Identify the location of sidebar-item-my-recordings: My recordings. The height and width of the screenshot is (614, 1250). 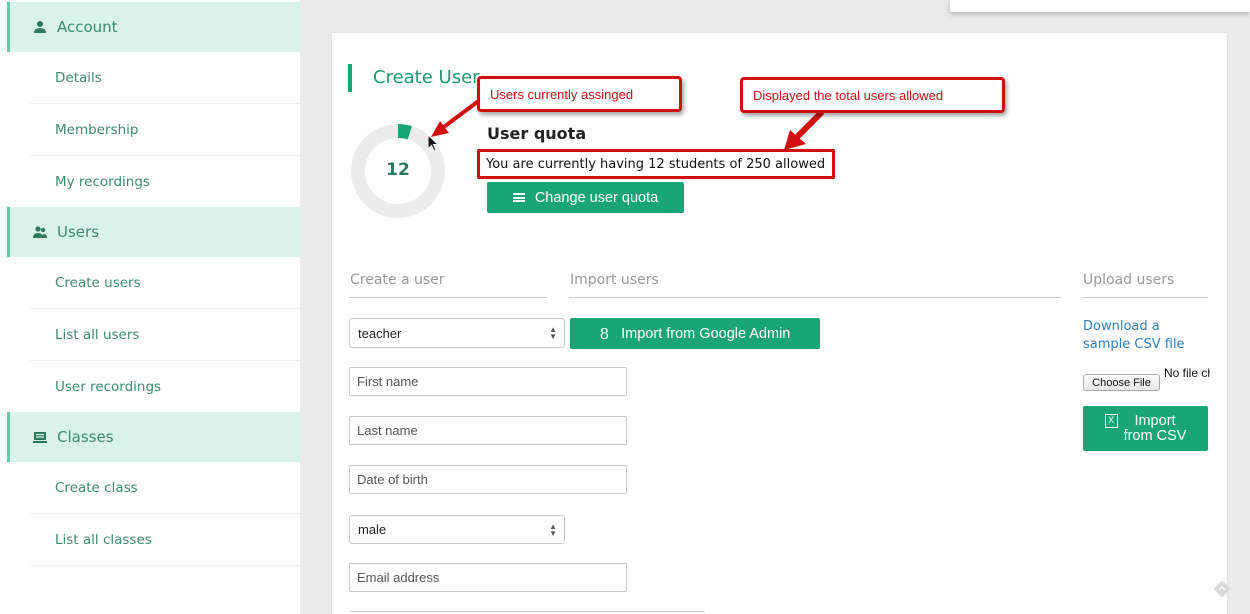
(165, 182).